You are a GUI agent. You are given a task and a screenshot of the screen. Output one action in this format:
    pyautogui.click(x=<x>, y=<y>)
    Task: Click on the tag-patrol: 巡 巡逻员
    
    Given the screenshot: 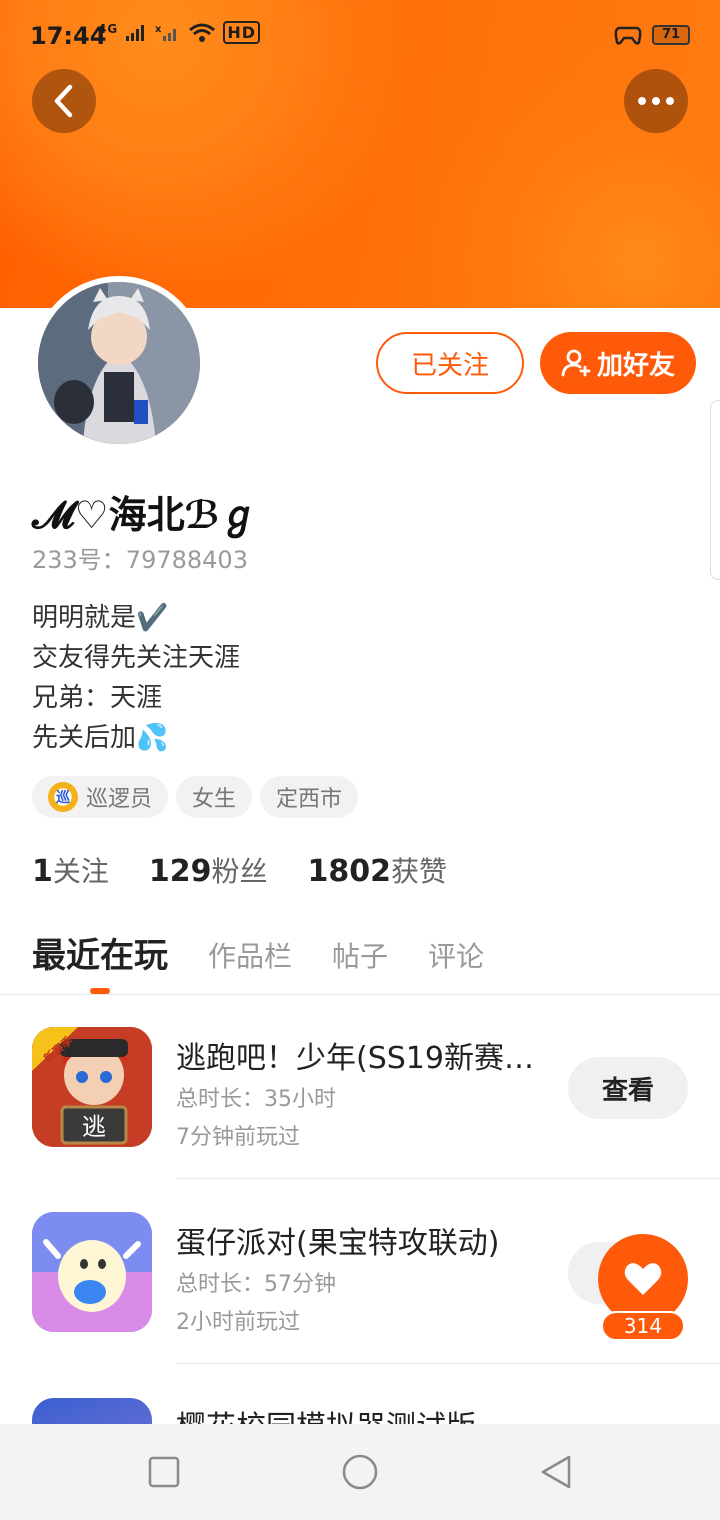 What is the action you would take?
    pyautogui.click(x=100, y=797)
    